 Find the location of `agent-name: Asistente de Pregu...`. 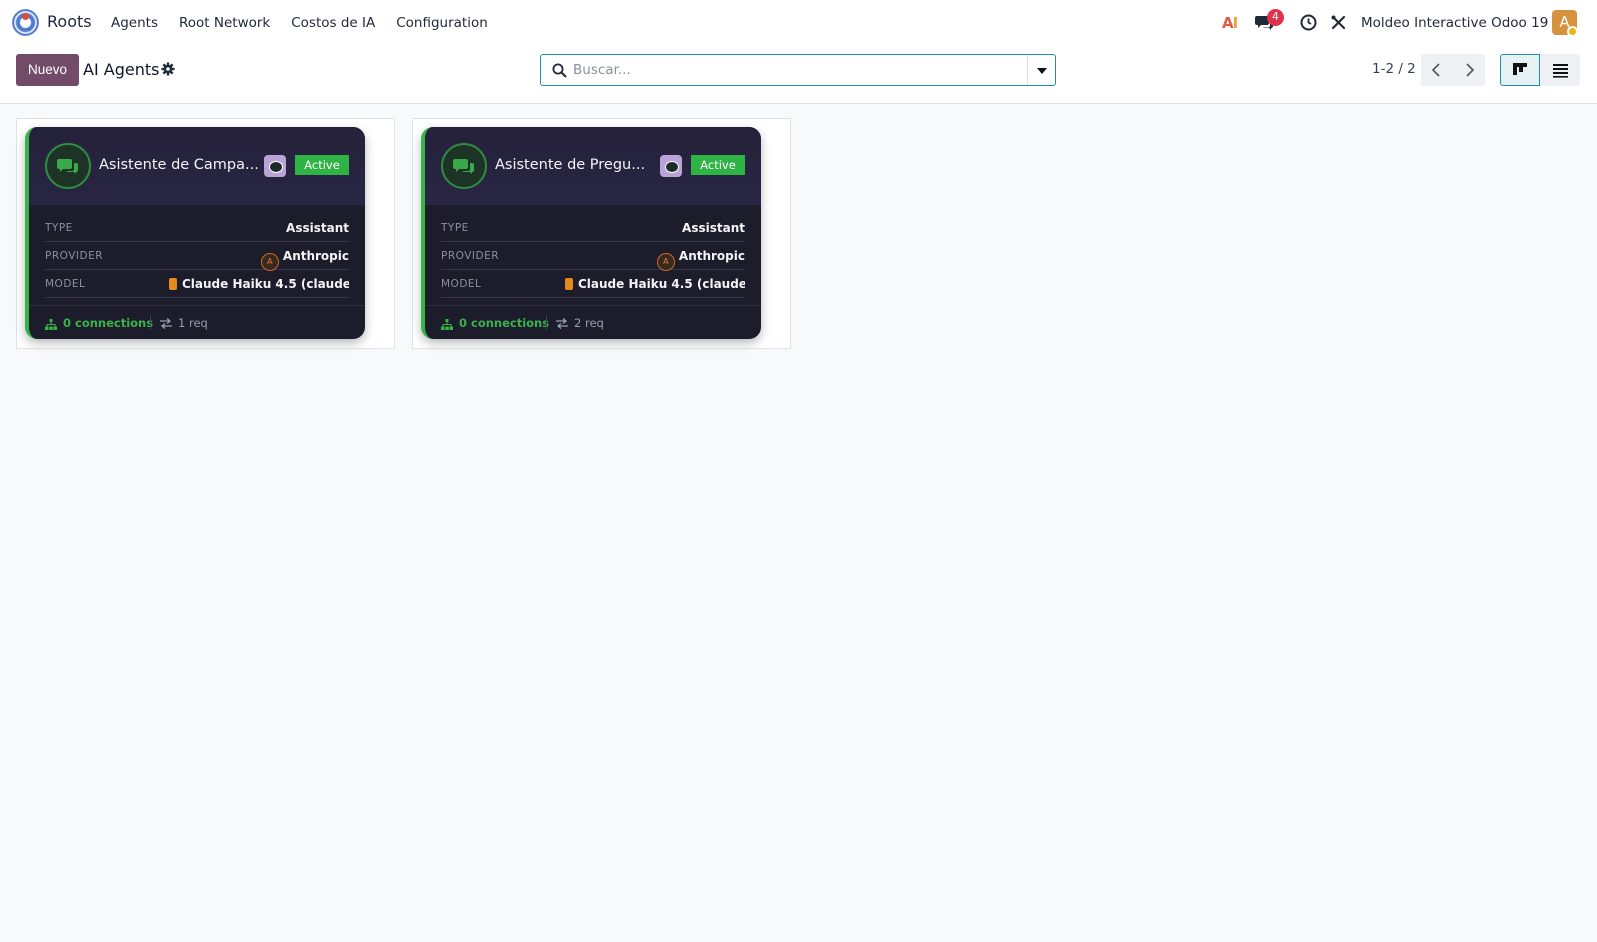

agent-name: Asistente de Pregu... is located at coordinates (570, 165).